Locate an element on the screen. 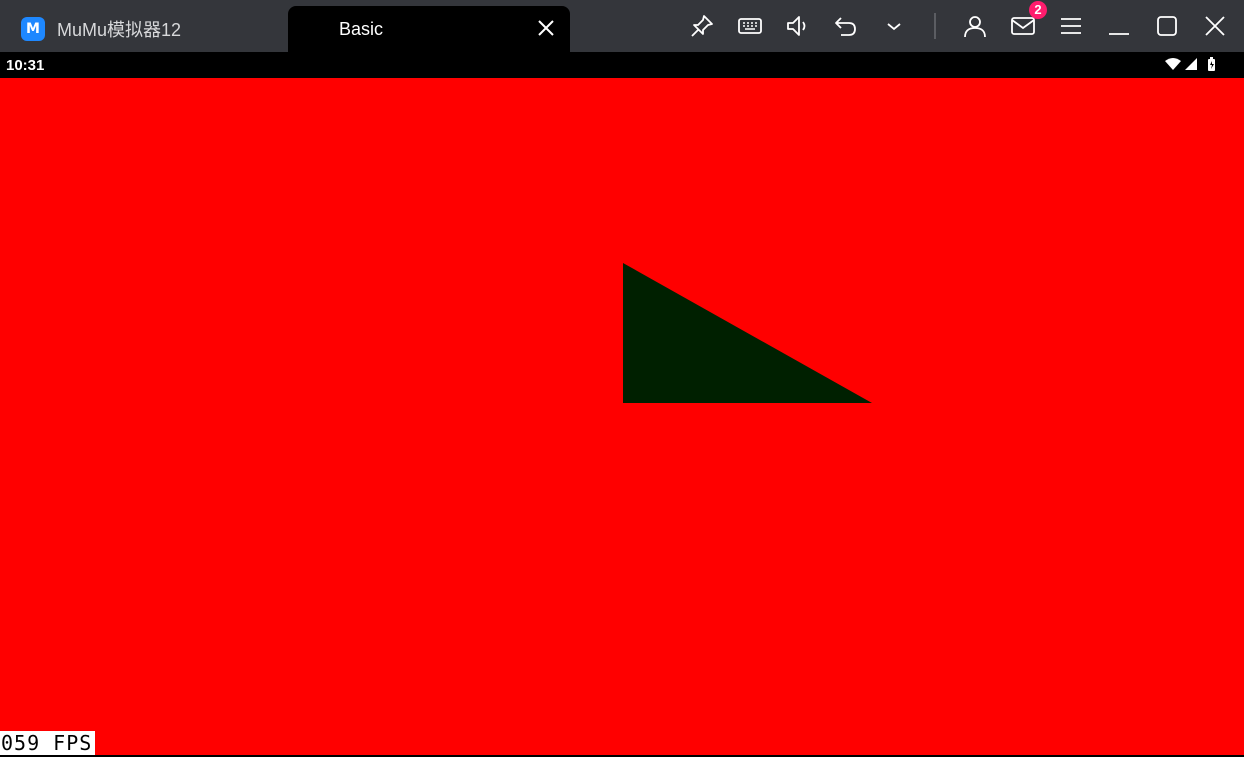 The image size is (1244, 757). menu-icon is located at coordinates (1071, 26).